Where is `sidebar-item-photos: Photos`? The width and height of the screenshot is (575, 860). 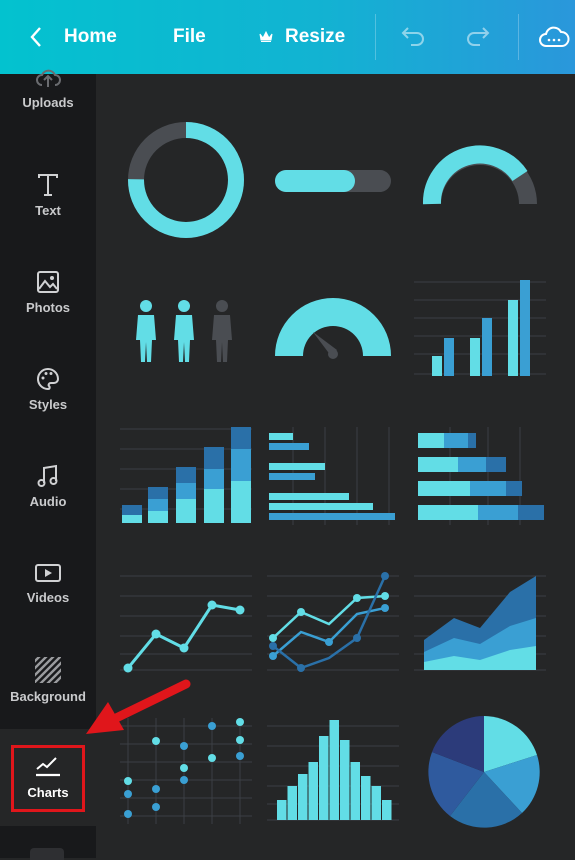
sidebar-item-photos: Photos is located at coordinates (48, 292).